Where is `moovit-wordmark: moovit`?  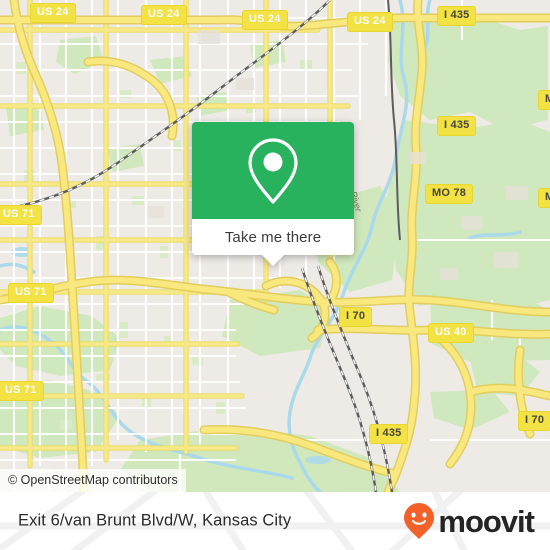
moovit-wordmark: moovit is located at coordinates (486, 521).